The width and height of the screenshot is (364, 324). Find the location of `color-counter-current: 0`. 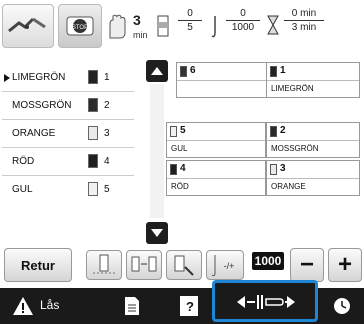

color-counter-current: 0 is located at coordinates (190, 13).